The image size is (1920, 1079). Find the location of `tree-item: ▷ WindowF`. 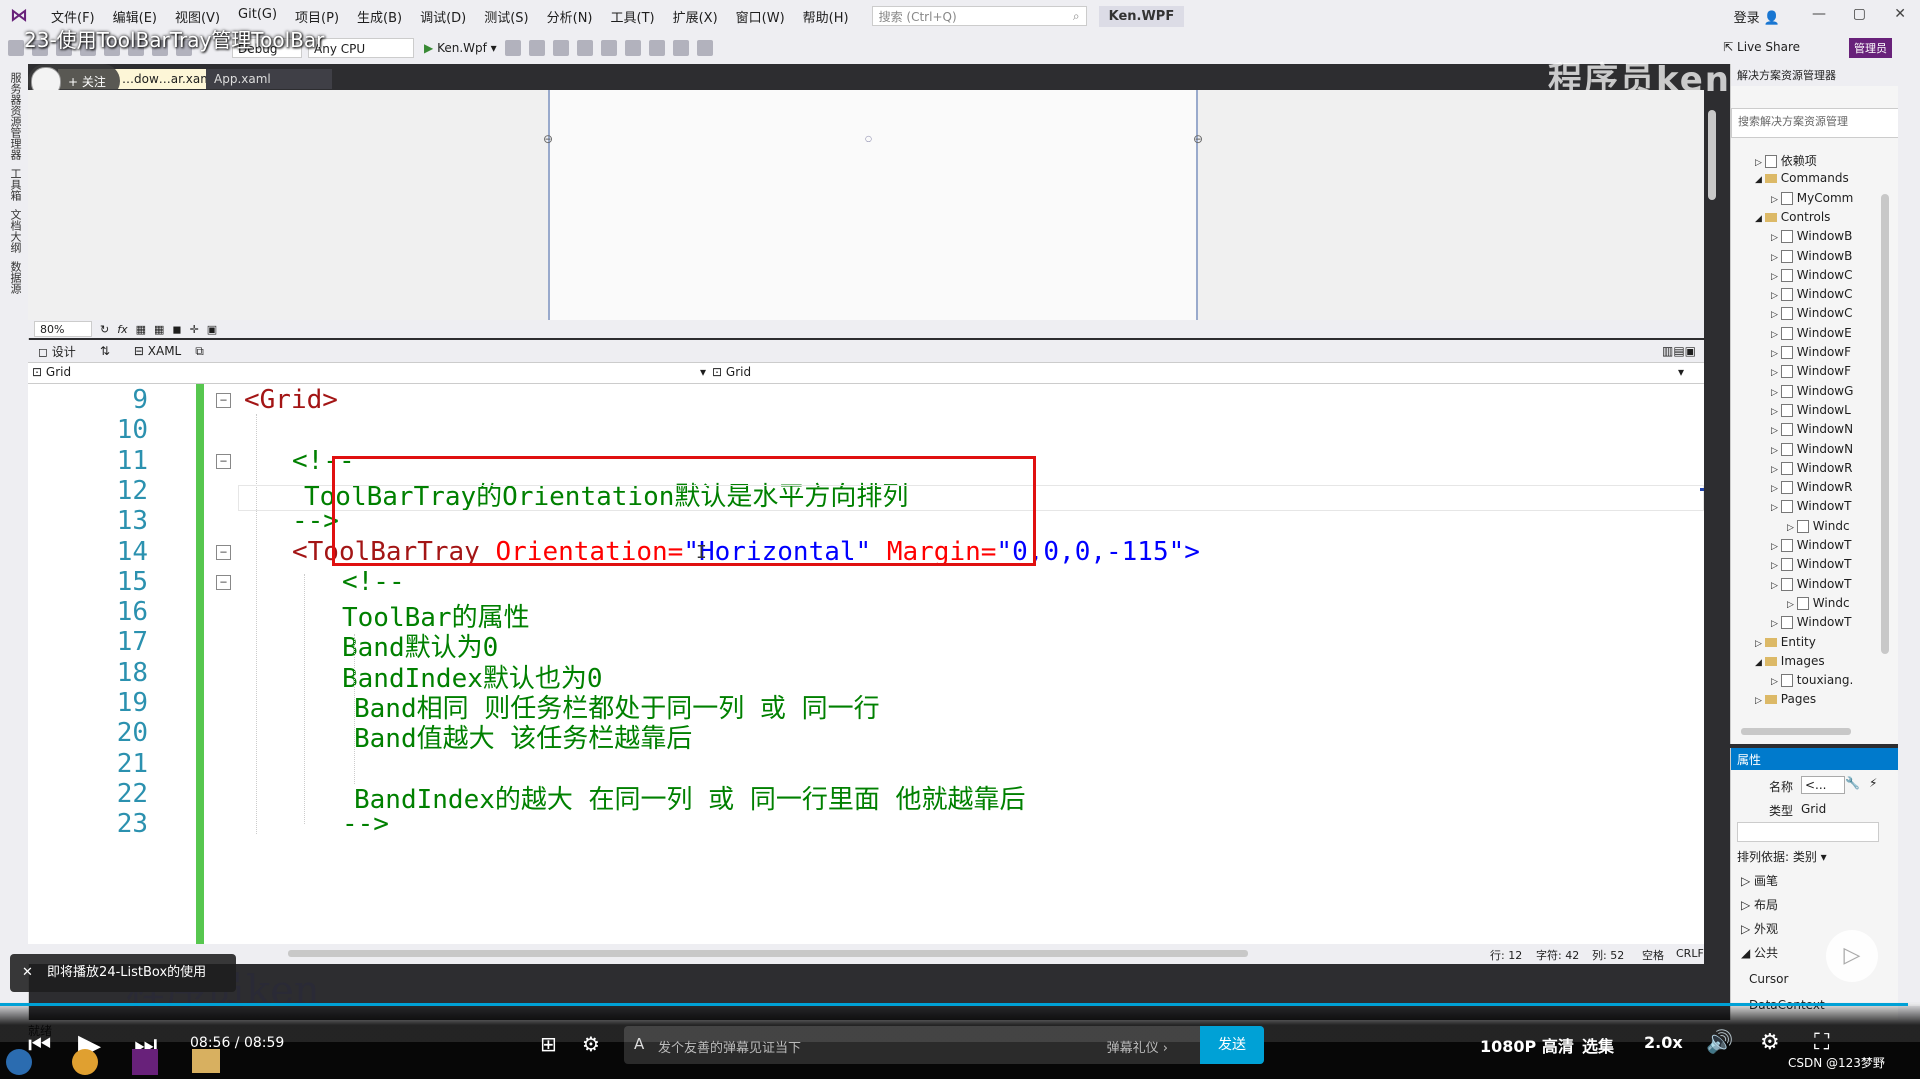

tree-item: ▷ WindowF is located at coordinates (1811, 352).